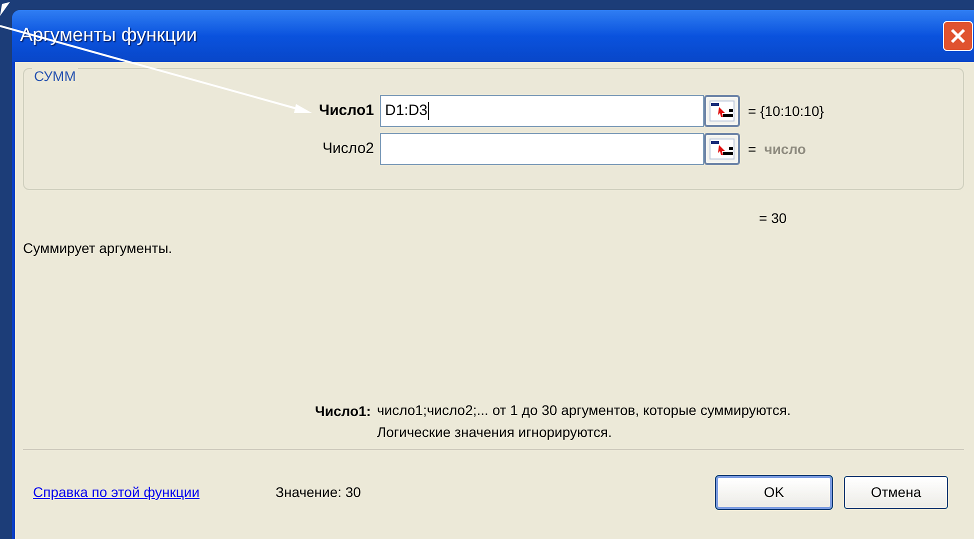 The height and width of the screenshot is (539, 974). What do you see at coordinates (786, 111) in the screenshot?
I see `argument-result: = {10:10:10}` at bounding box center [786, 111].